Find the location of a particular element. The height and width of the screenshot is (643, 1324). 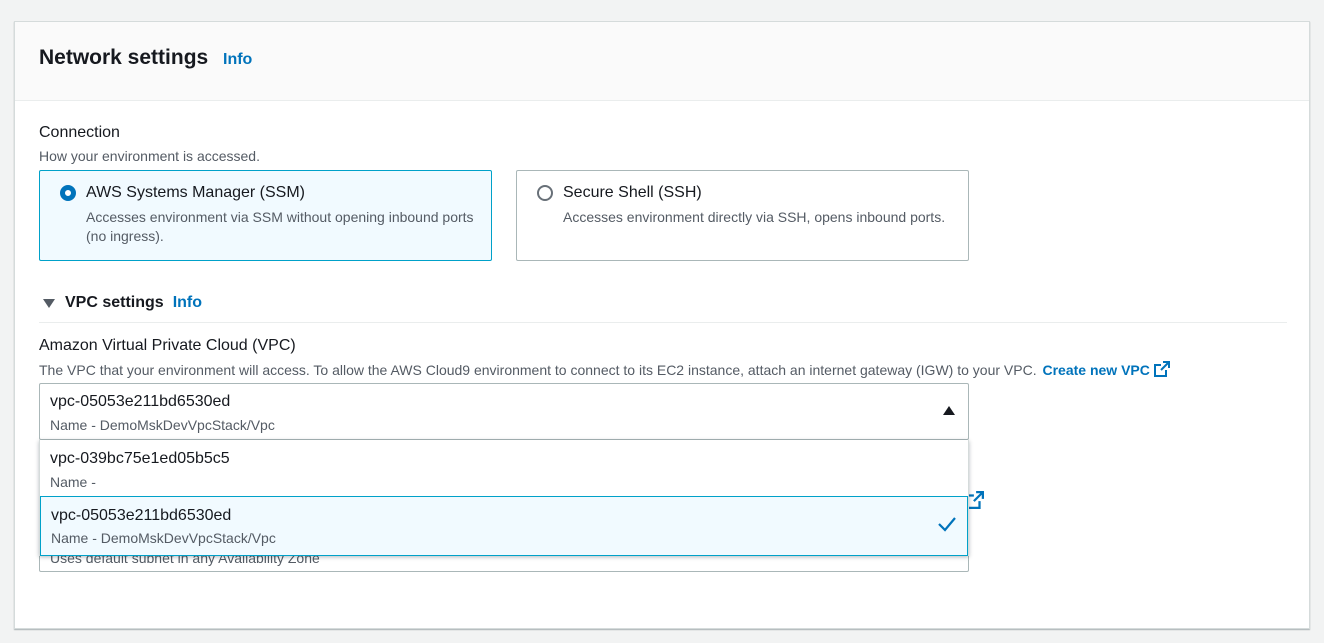

create-new-vpc-label: Create new VPC is located at coordinates (1096, 370).